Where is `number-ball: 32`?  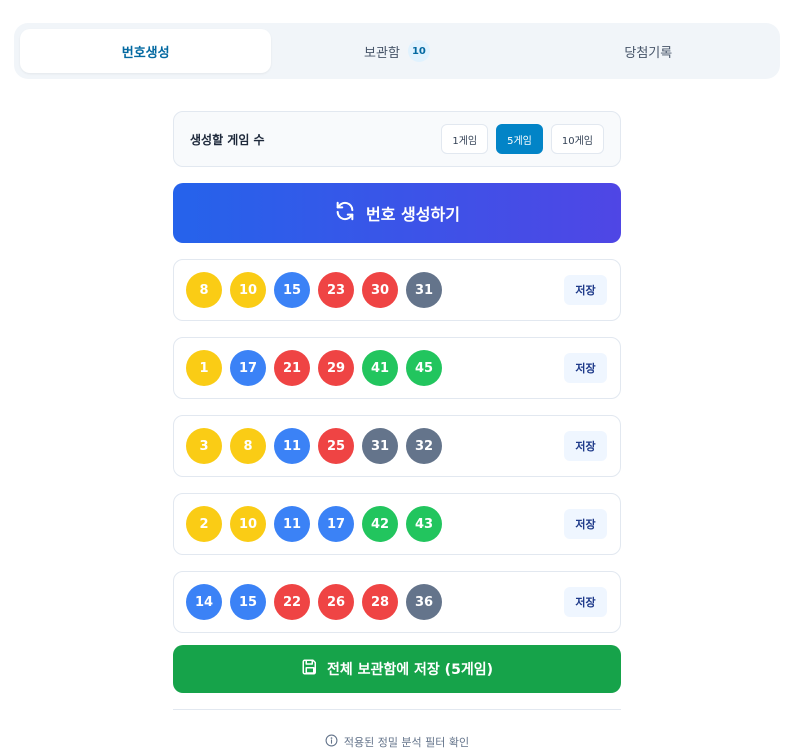
number-ball: 32 is located at coordinates (424, 446).